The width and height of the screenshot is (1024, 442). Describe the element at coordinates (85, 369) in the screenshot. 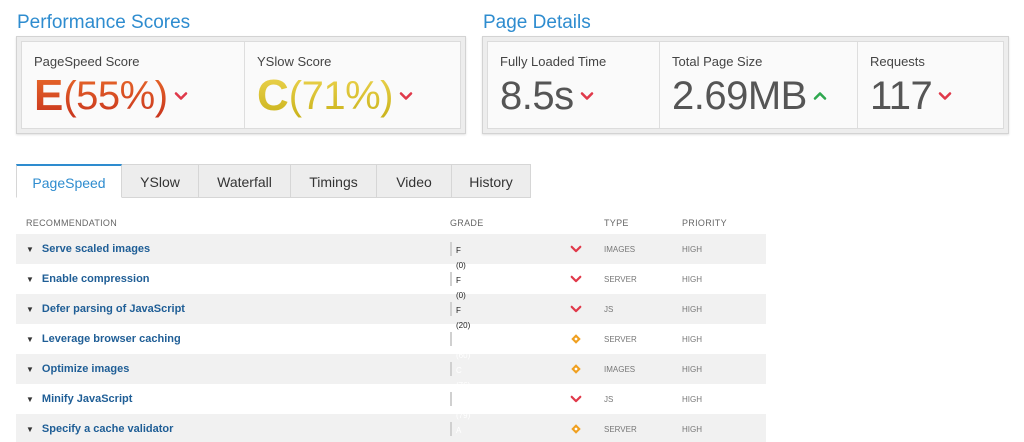

I see `recommendation-name: Optimize images` at that location.